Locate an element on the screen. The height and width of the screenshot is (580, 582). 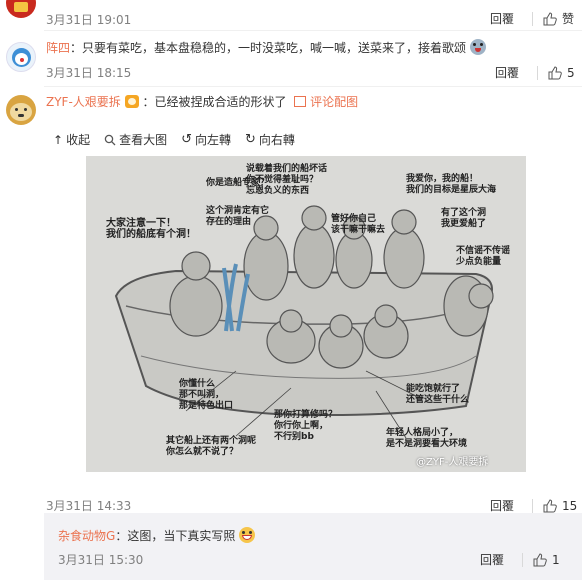
image-caption: 我爱你，我的船！ 我们的目标是星辰大海 is located at coordinates (451, 184).